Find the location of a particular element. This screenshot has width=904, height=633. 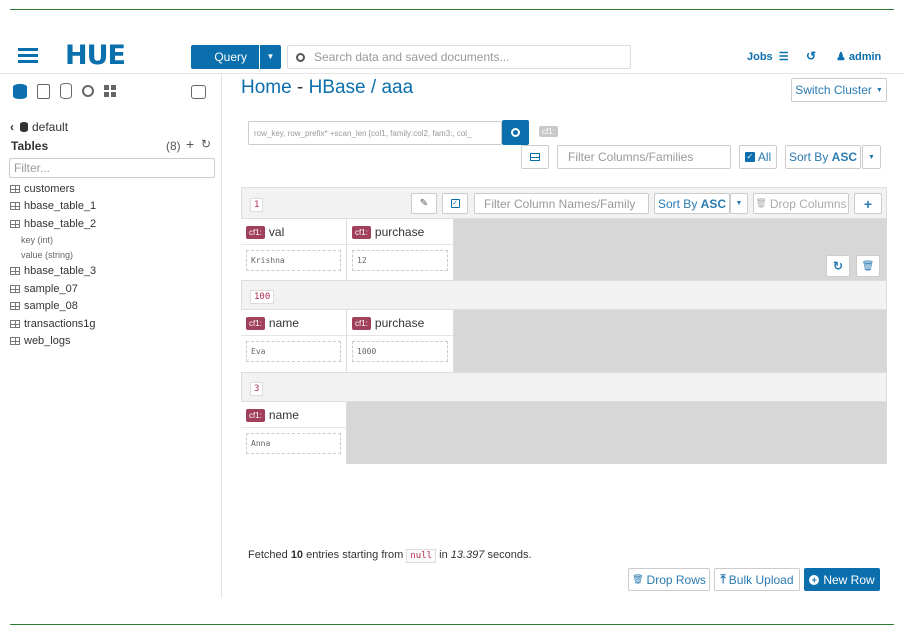

table-item-hbase-table-3: hbase_table_3 is located at coordinates (53, 271).